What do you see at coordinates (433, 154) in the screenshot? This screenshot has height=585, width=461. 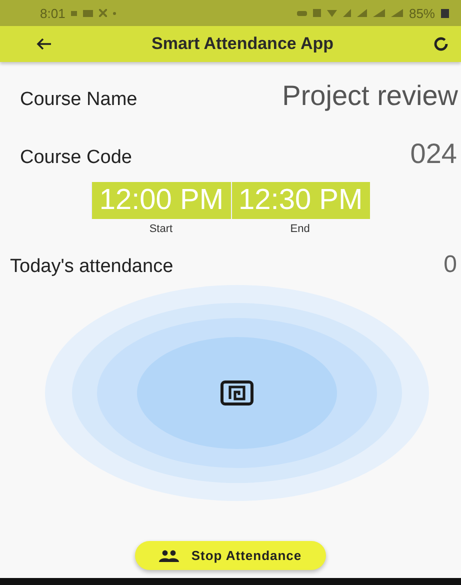 I see `course-code-value: 024` at bounding box center [433, 154].